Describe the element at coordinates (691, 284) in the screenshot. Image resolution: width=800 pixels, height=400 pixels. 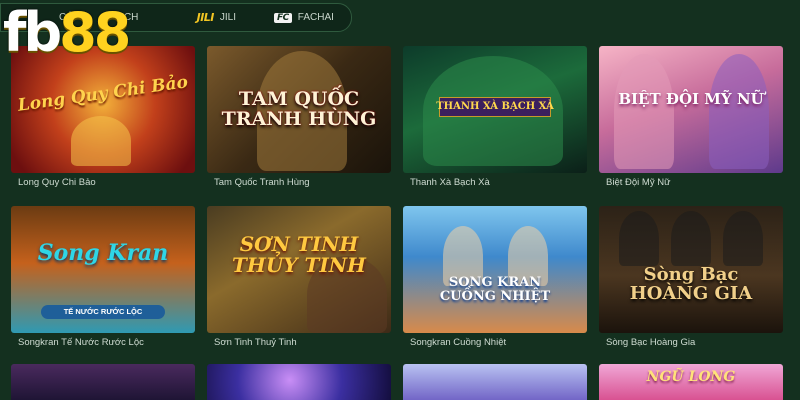
I see `game-art-title: Sòng Bạc HOÀNG GIA` at that location.